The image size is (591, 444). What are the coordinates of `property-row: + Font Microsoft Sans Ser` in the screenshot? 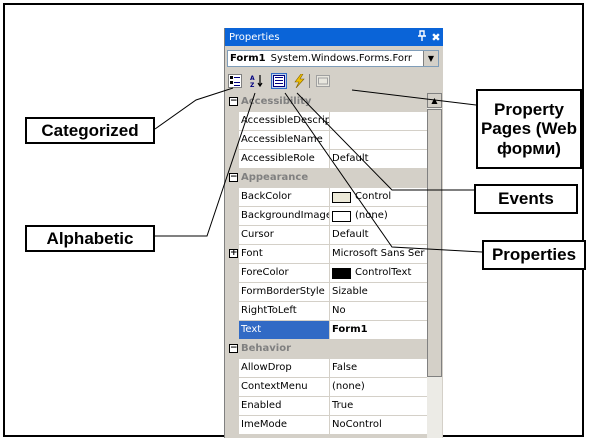 It's located at (327, 254).